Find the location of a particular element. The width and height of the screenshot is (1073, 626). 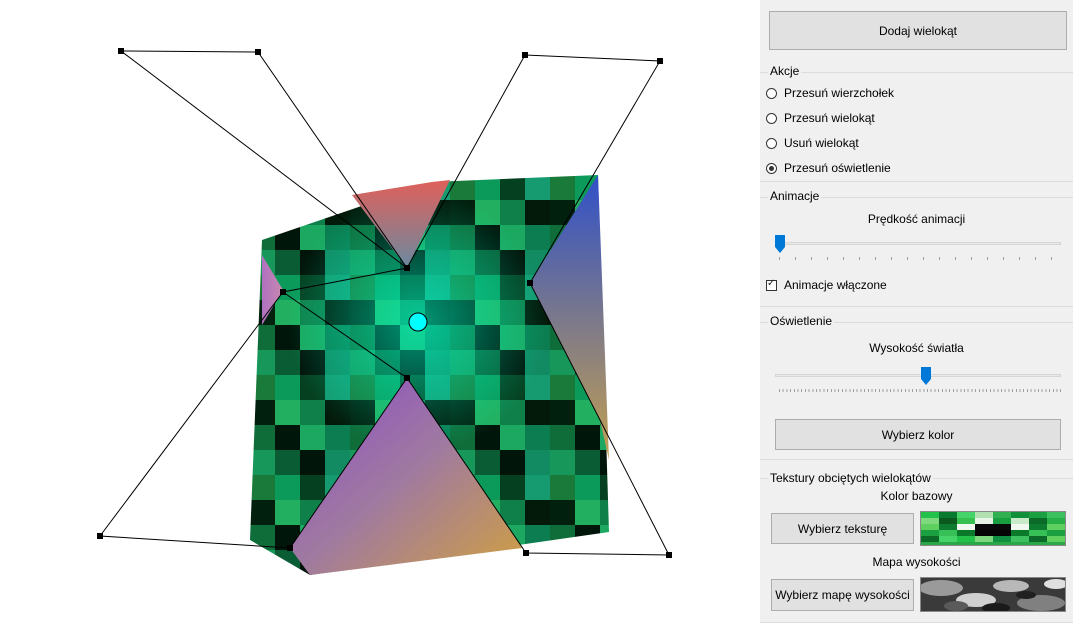

light-height-label: Wysokość światła is located at coordinates (916, 348).